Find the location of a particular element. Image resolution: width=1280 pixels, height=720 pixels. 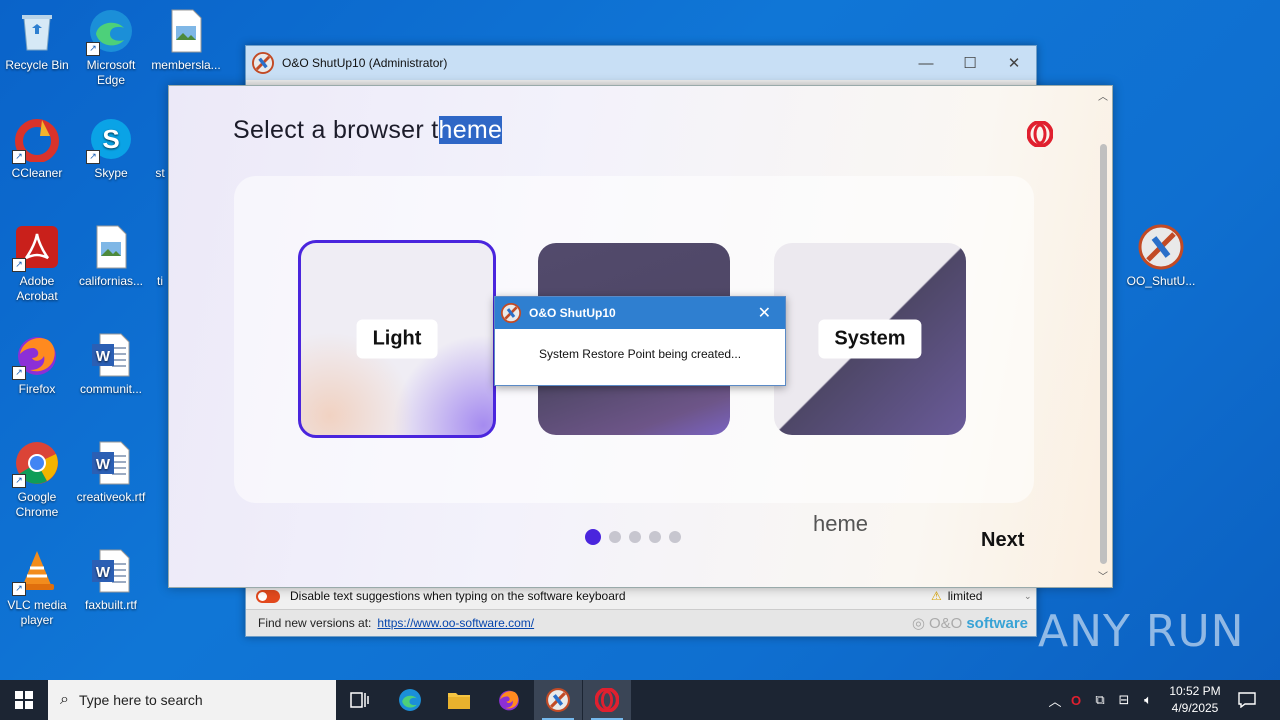

skype-shortcut: S ↗ Skype is located at coordinates (111, 148).